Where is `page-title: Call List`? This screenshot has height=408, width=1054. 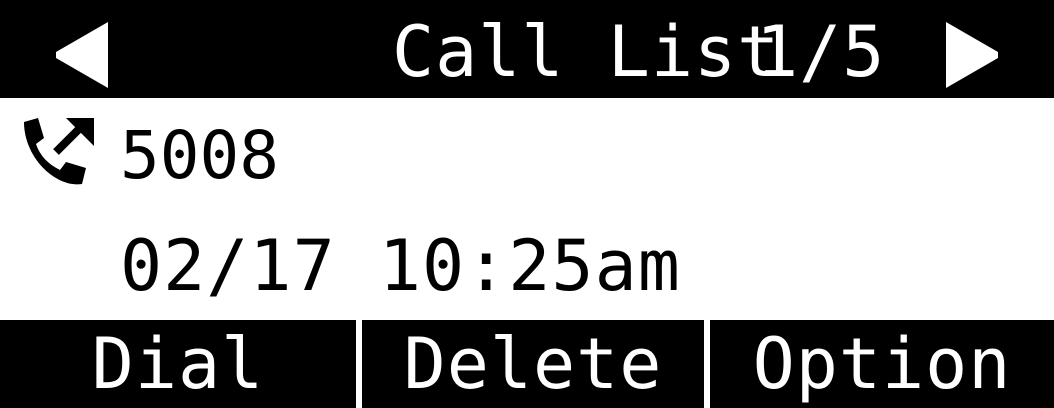
page-title: Call List is located at coordinates (586, 52).